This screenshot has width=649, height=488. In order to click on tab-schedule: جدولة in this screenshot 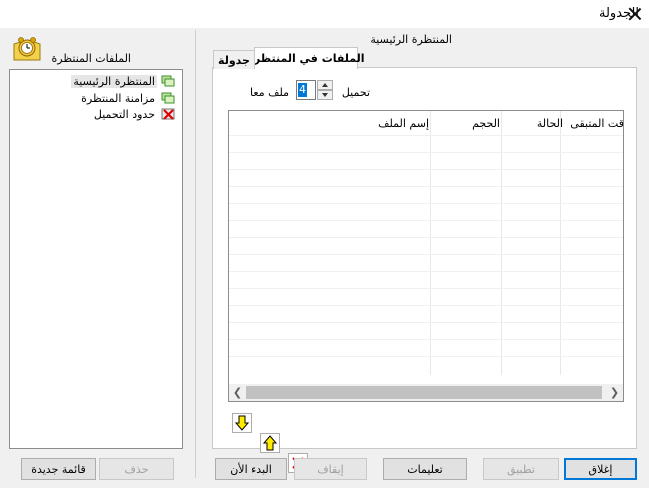, I will do `click(234, 59)`.